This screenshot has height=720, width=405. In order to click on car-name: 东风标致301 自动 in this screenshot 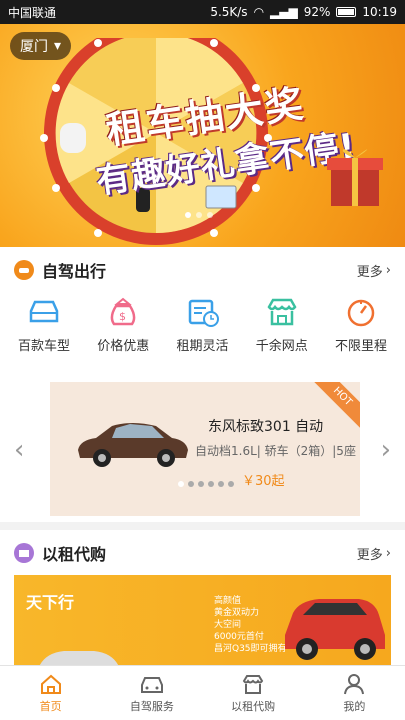, I will do `click(266, 427)`.